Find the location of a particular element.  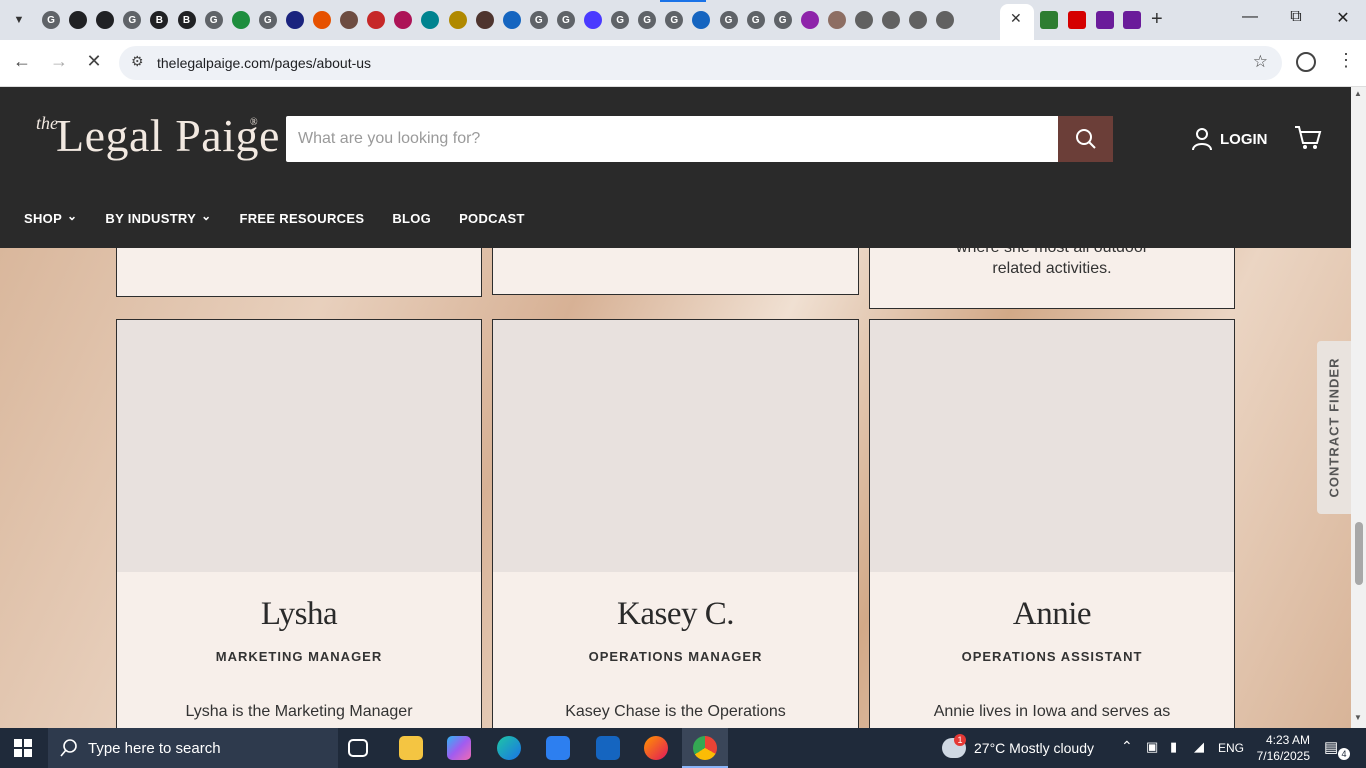

scroll-down-icon: ▼ is located at coordinates (1358, 717).